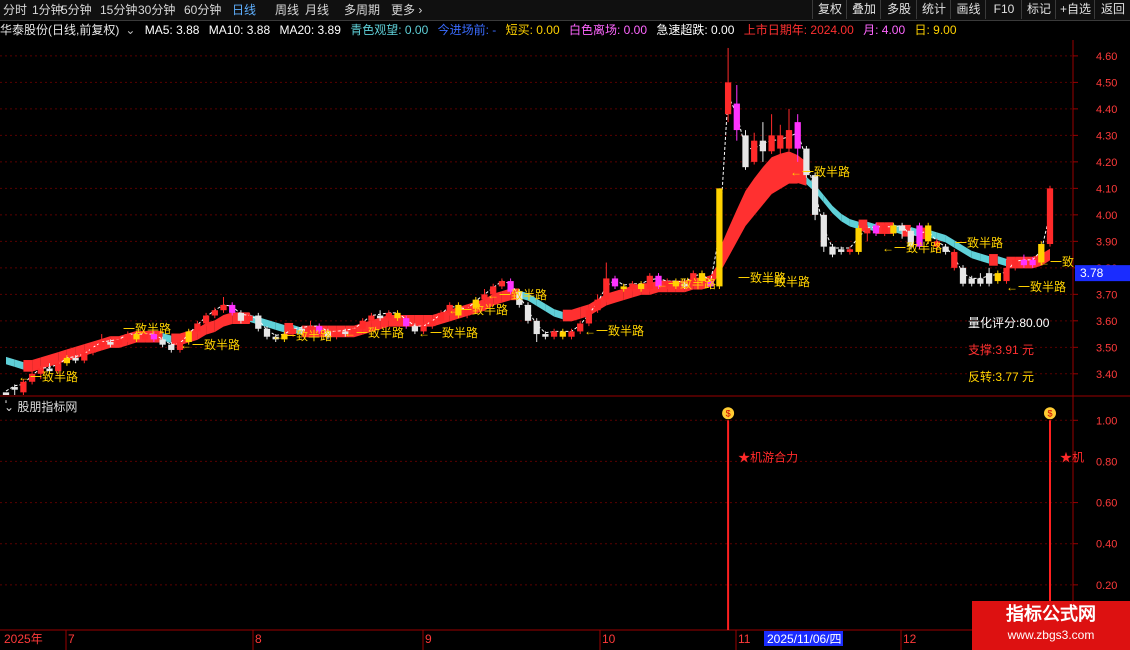 The height and width of the screenshot is (650, 1130). I want to click on price-tick-label-12: 3.40, so click(1106, 375).